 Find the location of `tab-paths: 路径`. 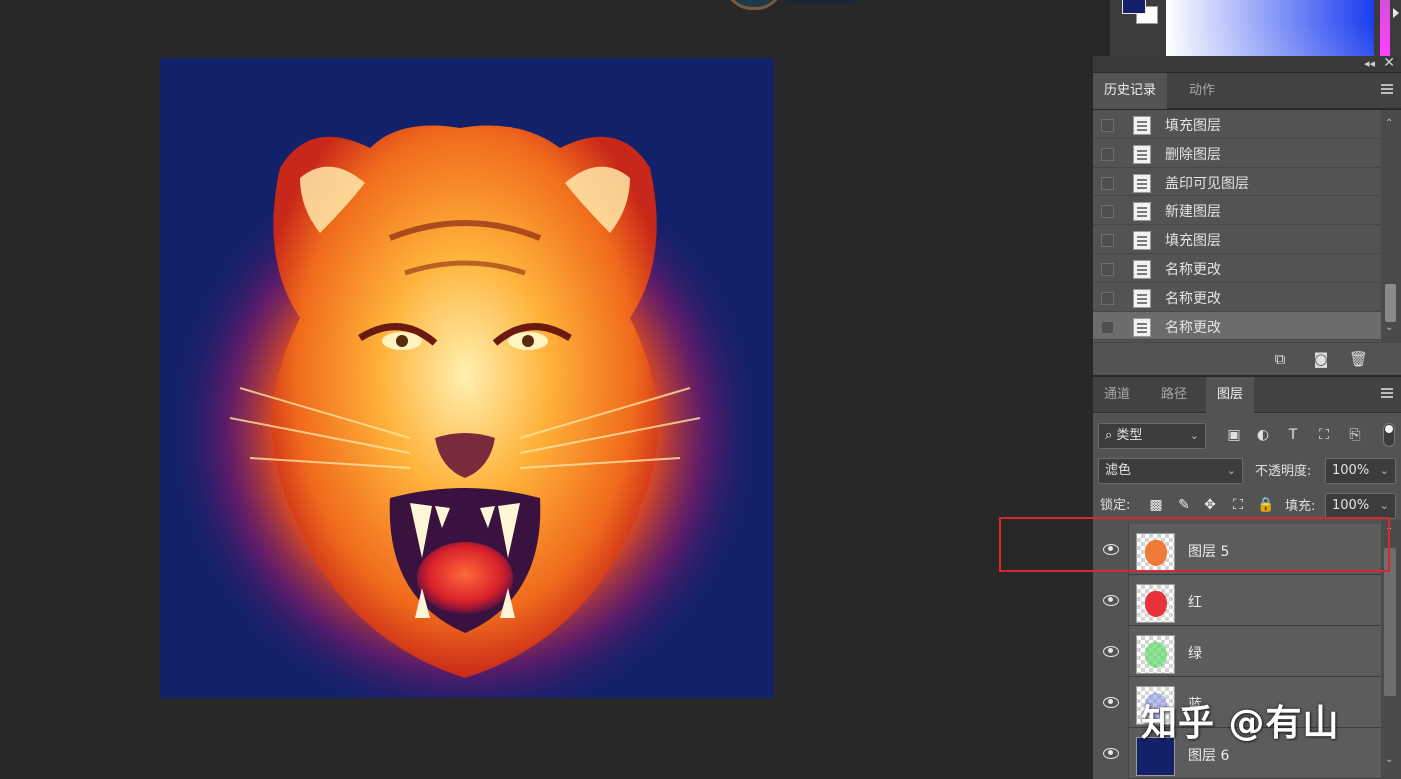

tab-paths: 路径 is located at coordinates (1174, 395).